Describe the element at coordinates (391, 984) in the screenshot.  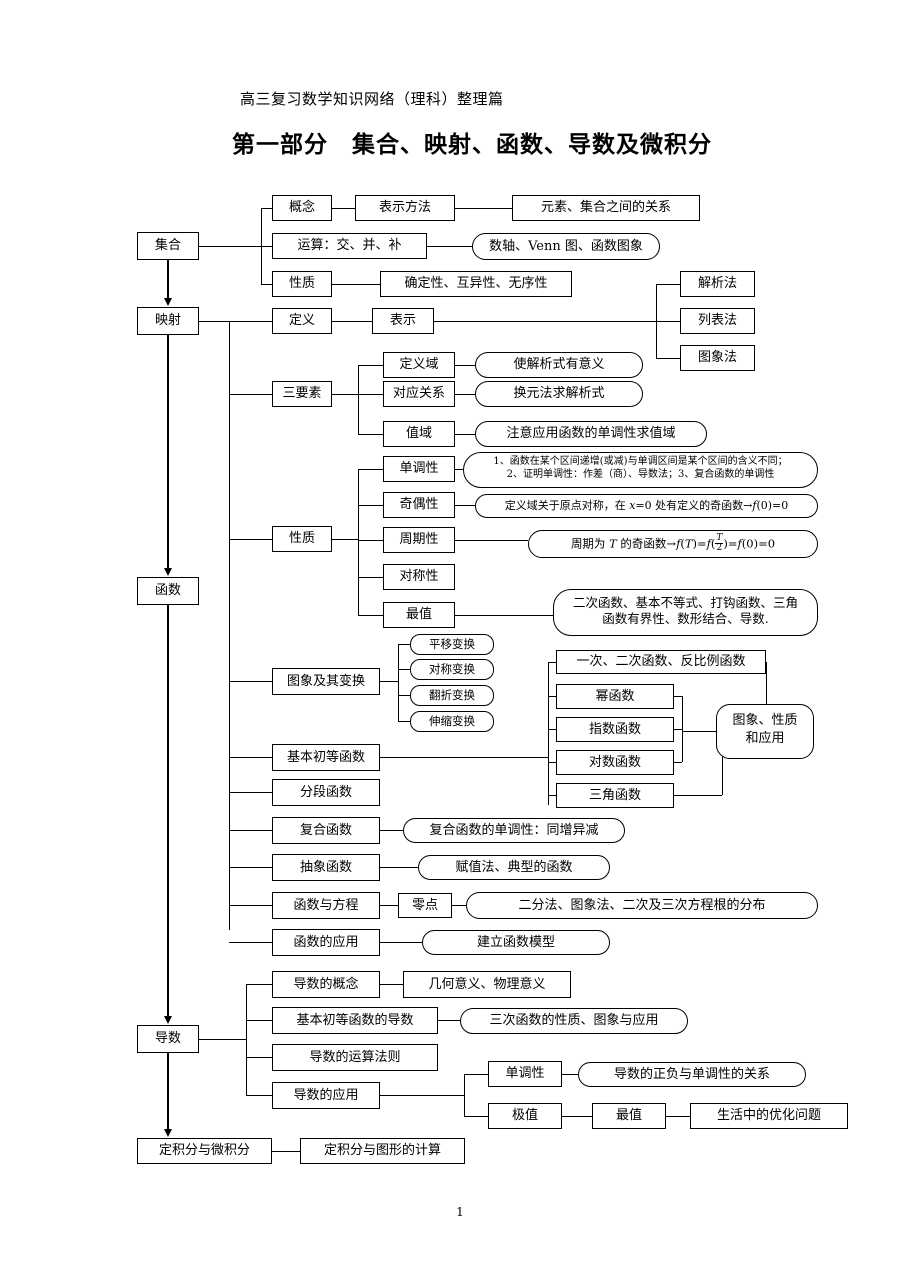
I see `connector-derivative-concept-detail` at that location.